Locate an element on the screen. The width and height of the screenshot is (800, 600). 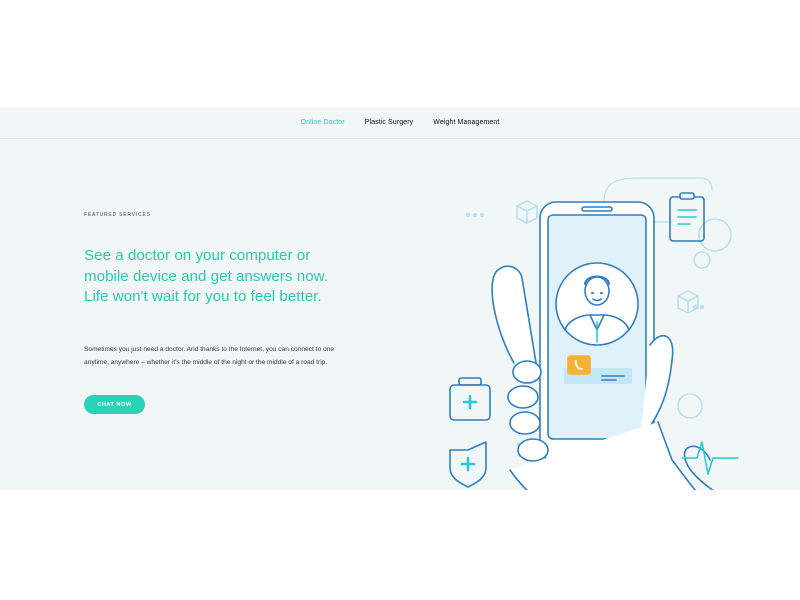
phone-call-icon is located at coordinates (579, 365).